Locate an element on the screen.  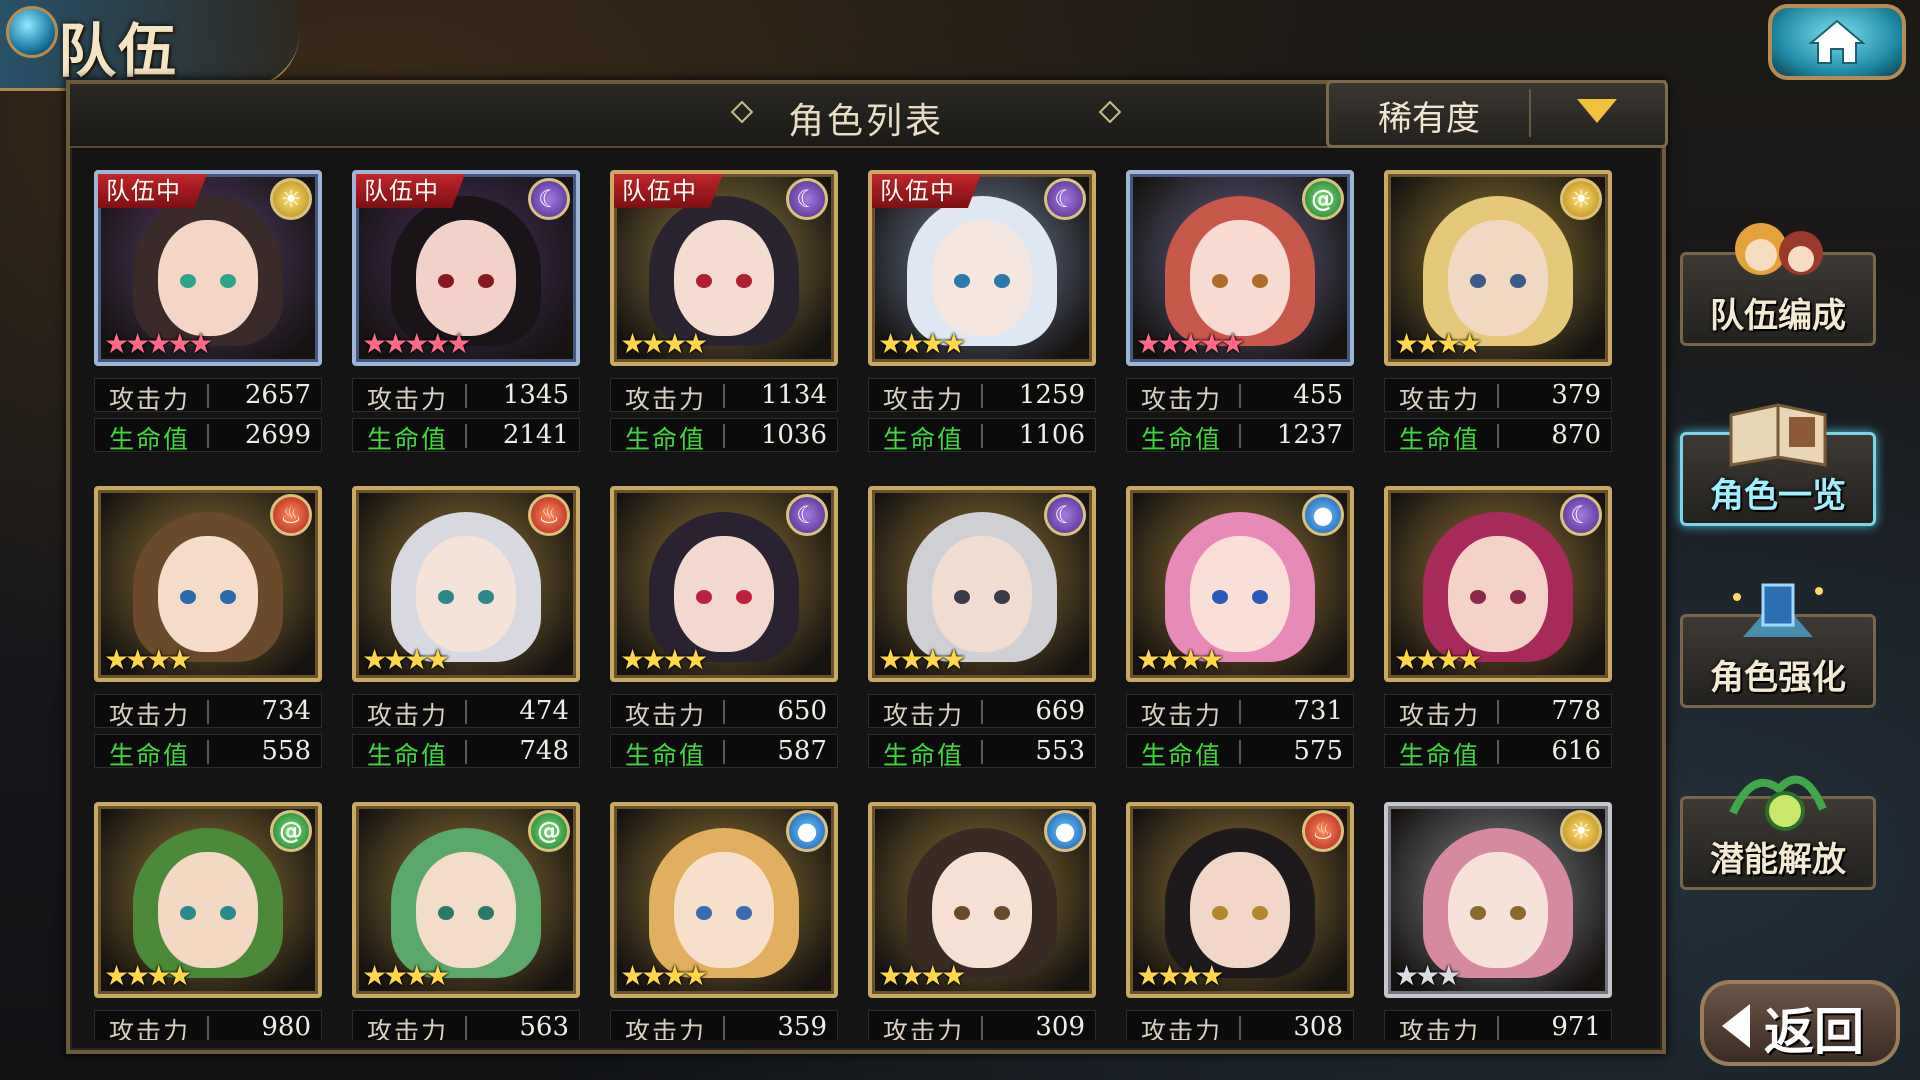
hp-value: 575 is located at coordinates (1318, 751).